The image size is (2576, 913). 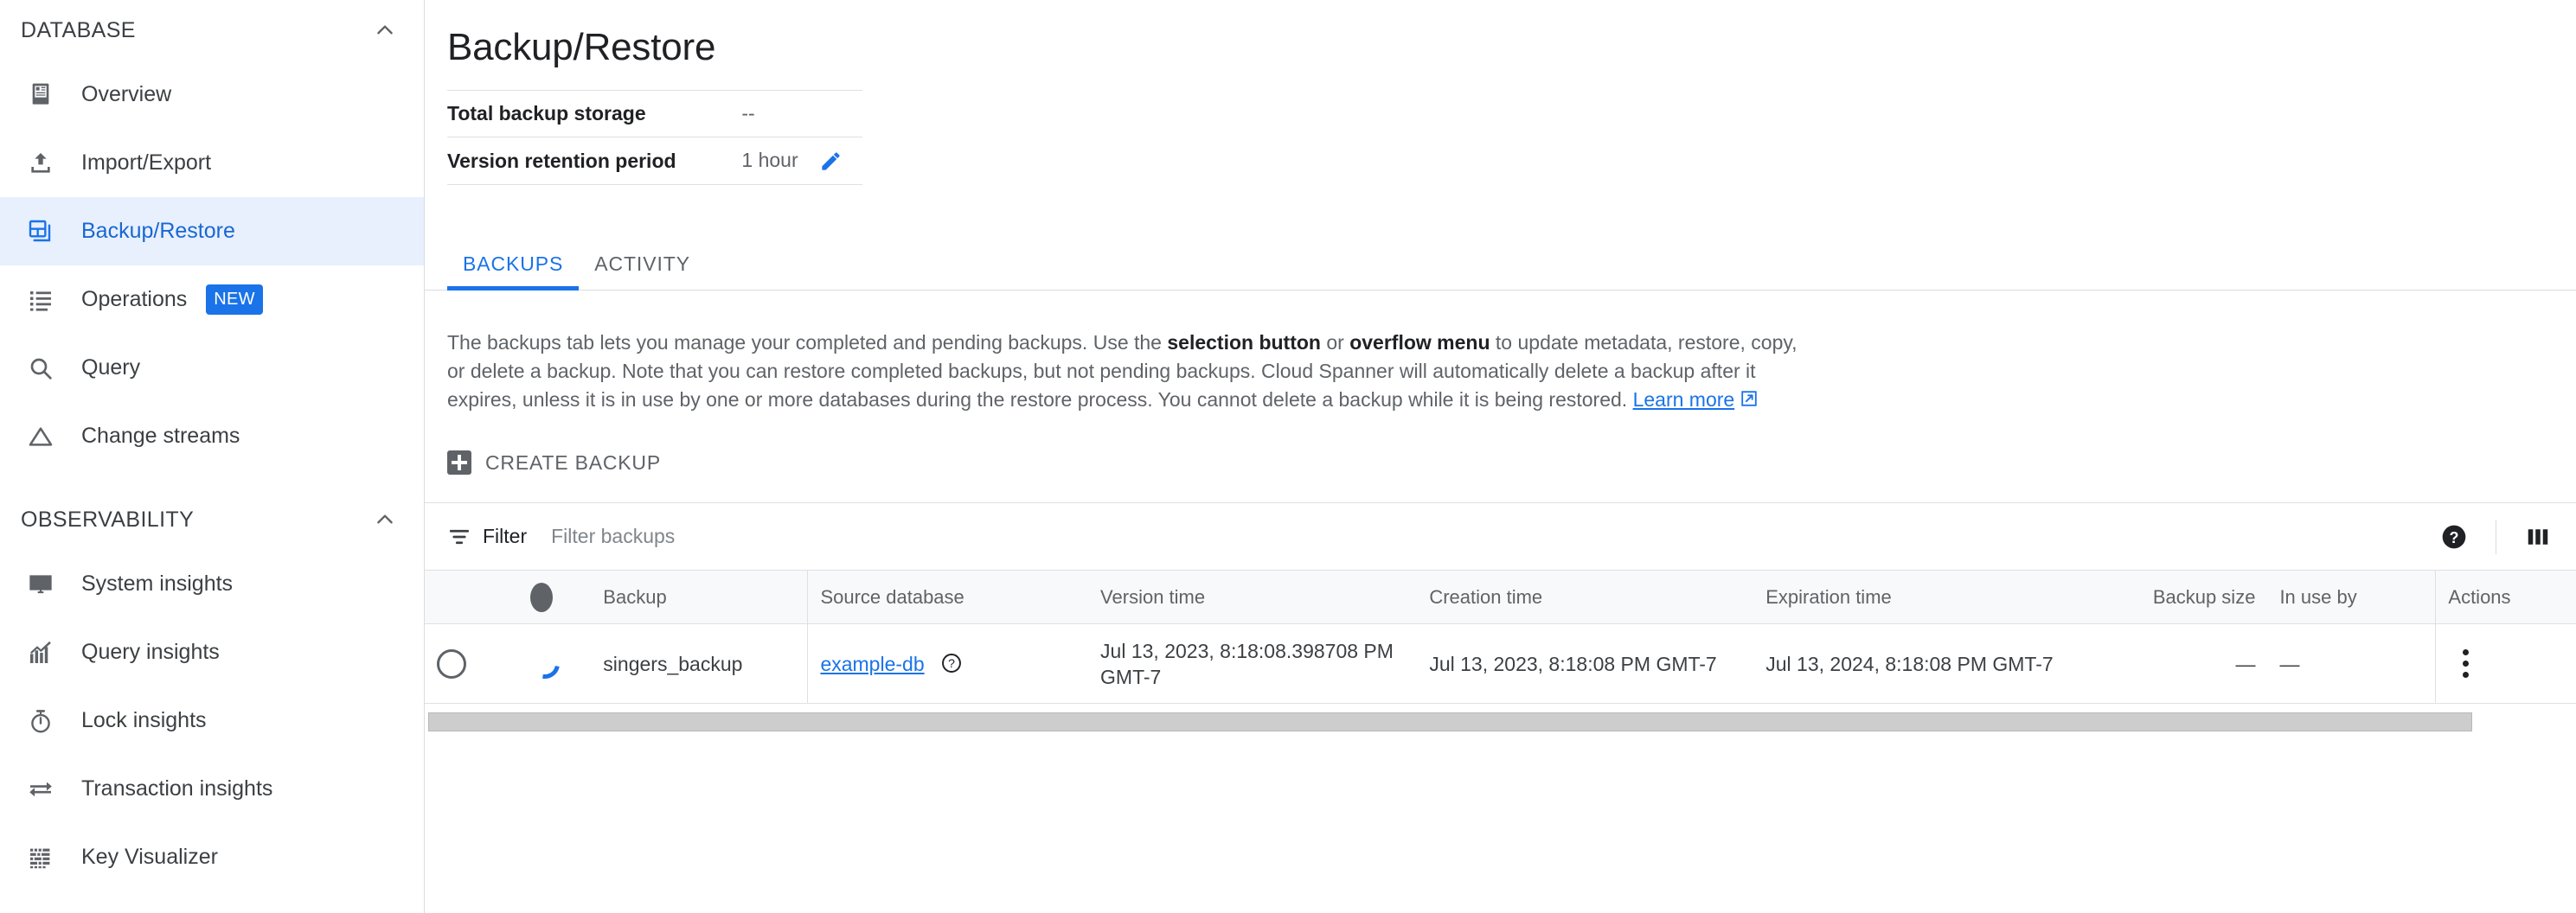 I want to click on sidebar-item-label: Operations, so click(x=134, y=299).